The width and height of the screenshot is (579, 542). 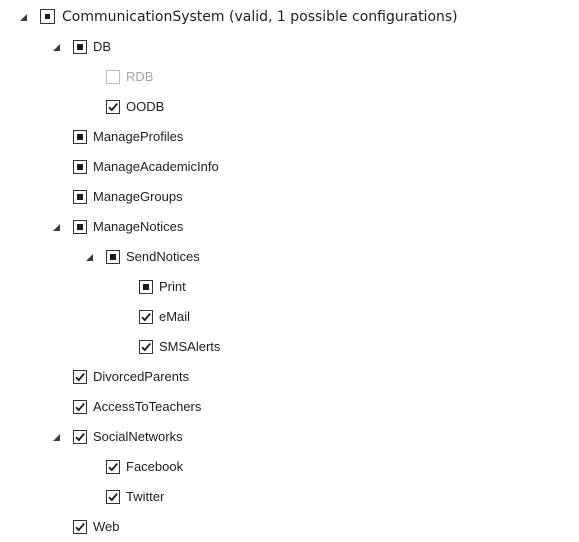 I want to click on feature-label: OODB, so click(x=145, y=106).